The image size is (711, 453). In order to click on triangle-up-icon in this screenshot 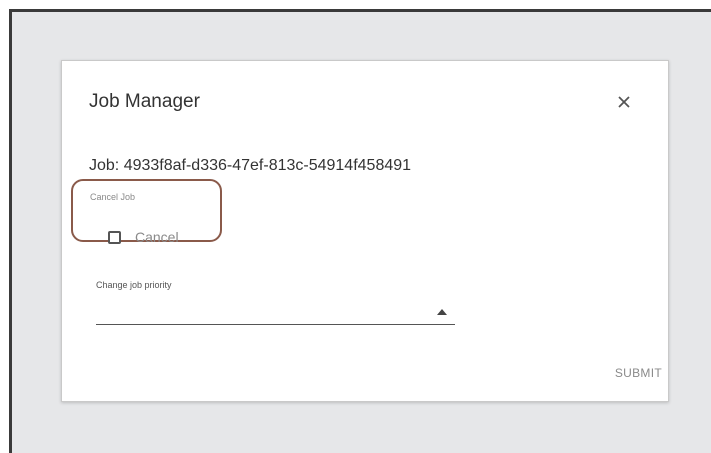, I will do `click(442, 312)`.